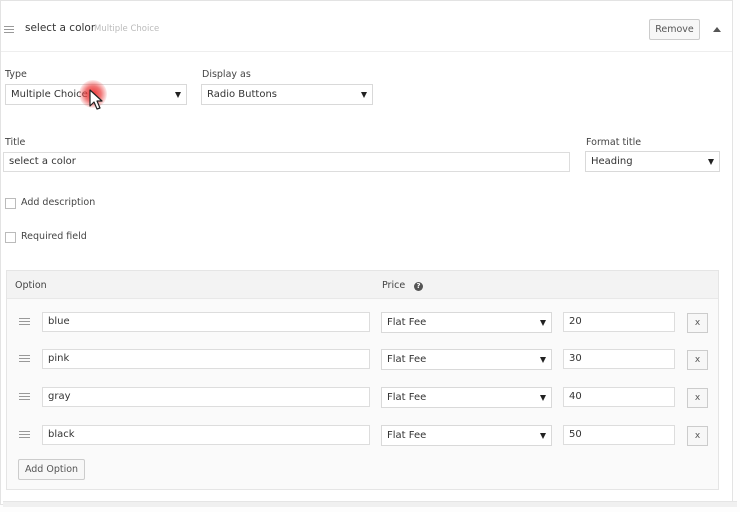 Image resolution: width=740 pixels, height=512 pixels. I want to click on price-input: 20, so click(619, 322).